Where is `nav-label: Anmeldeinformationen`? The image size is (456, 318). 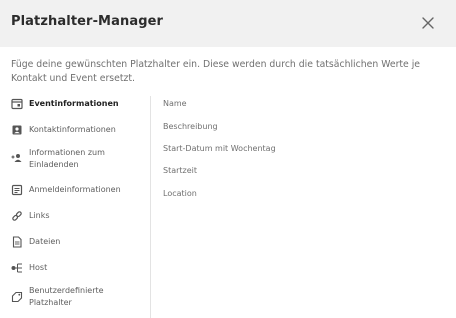 nav-label: Anmeldeinformationen is located at coordinates (75, 189).